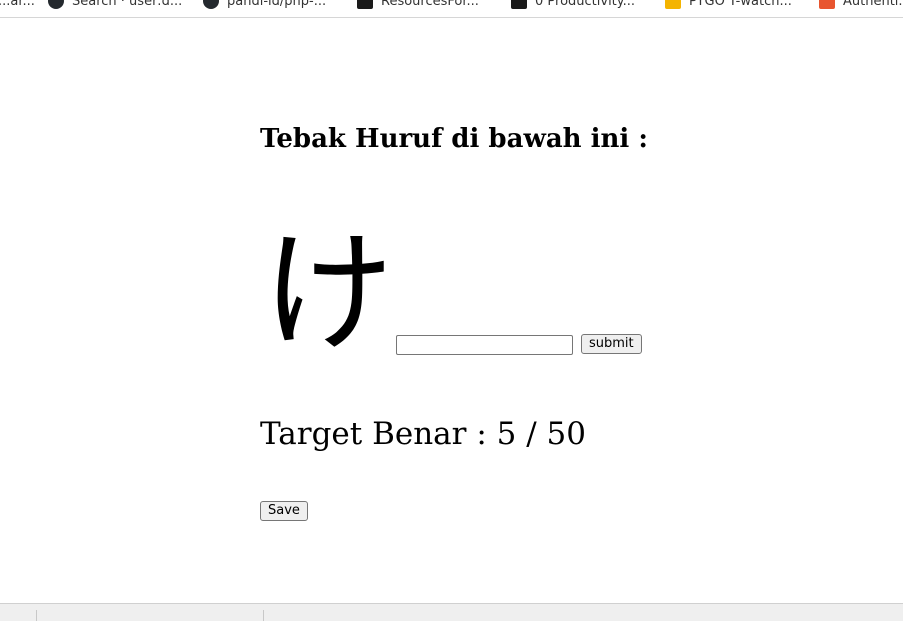 The image size is (903, 621). What do you see at coordinates (827, 4) in the screenshot?
I see `orange-icon` at bounding box center [827, 4].